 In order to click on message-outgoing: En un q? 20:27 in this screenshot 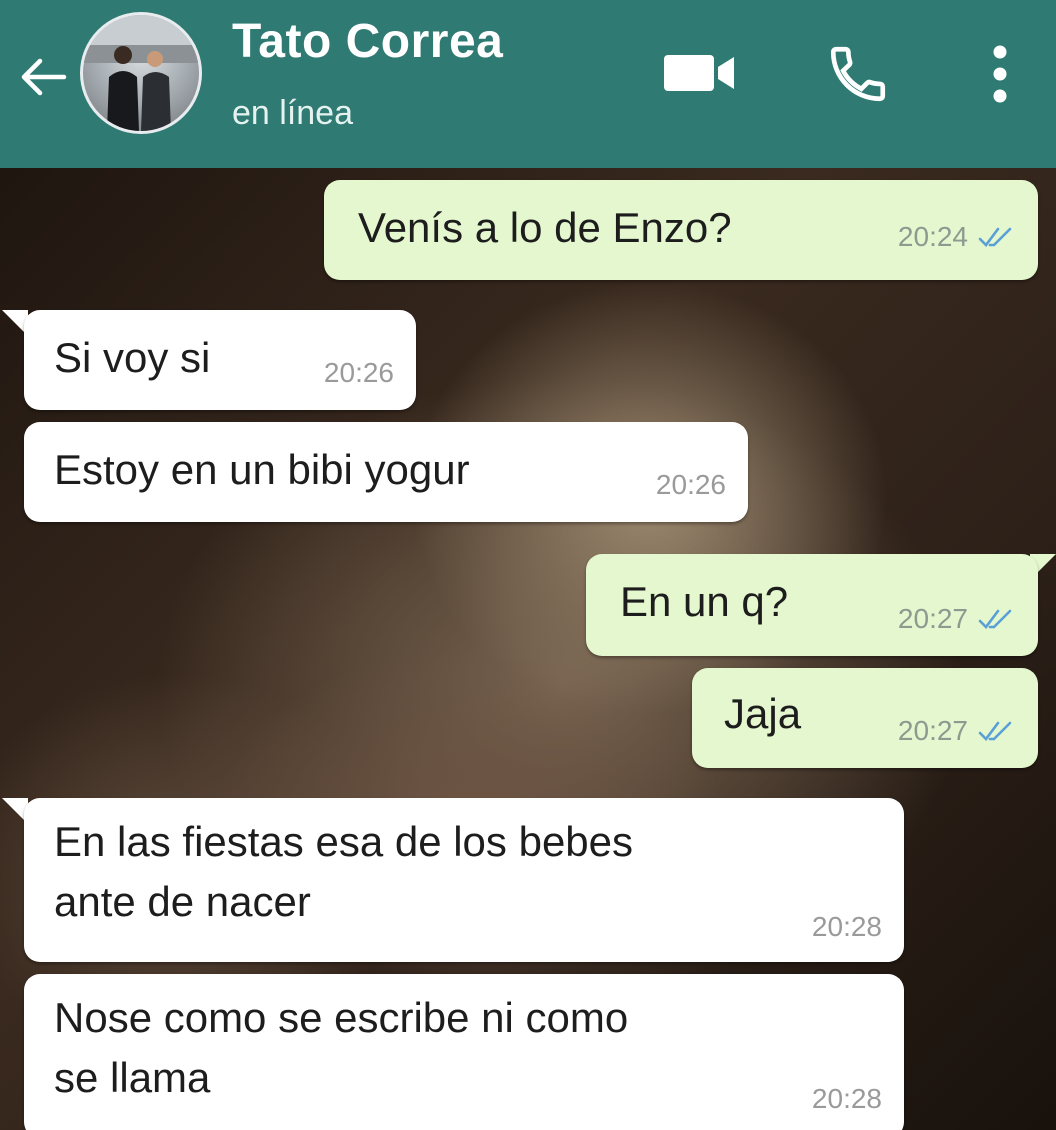, I will do `click(812, 605)`.